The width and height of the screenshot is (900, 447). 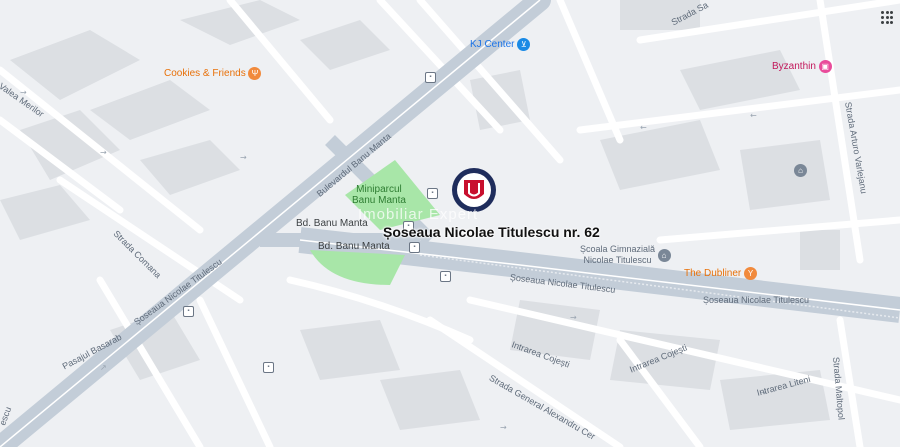 I want to click on poi-byzanthin: Byzanthin ▣, so click(x=802, y=66).